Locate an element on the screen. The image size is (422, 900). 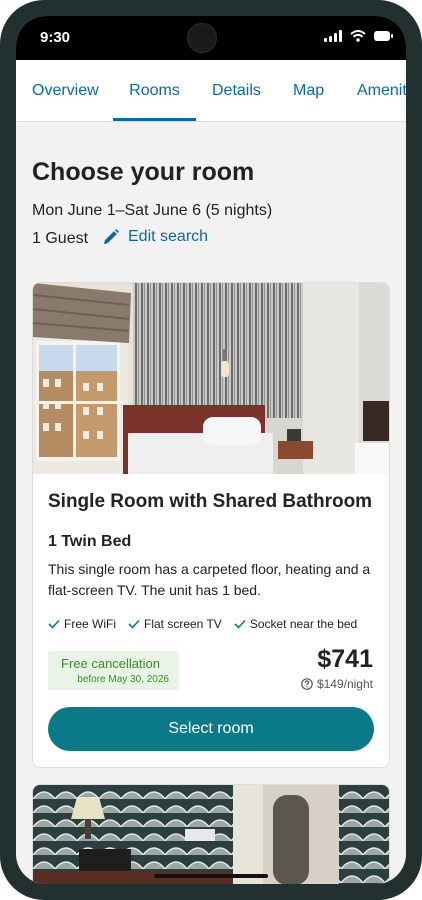
edit-search-link: Edit search is located at coordinates (155, 237).